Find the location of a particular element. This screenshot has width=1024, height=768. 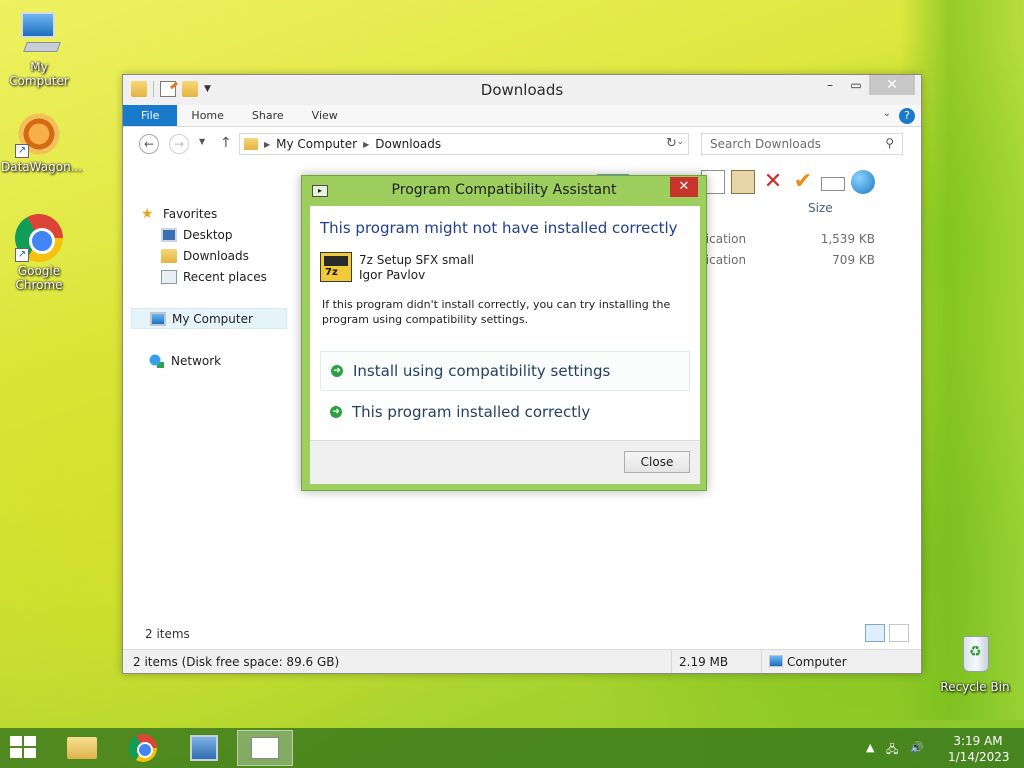

setup-program-icon is located at coordinates (204, 748).